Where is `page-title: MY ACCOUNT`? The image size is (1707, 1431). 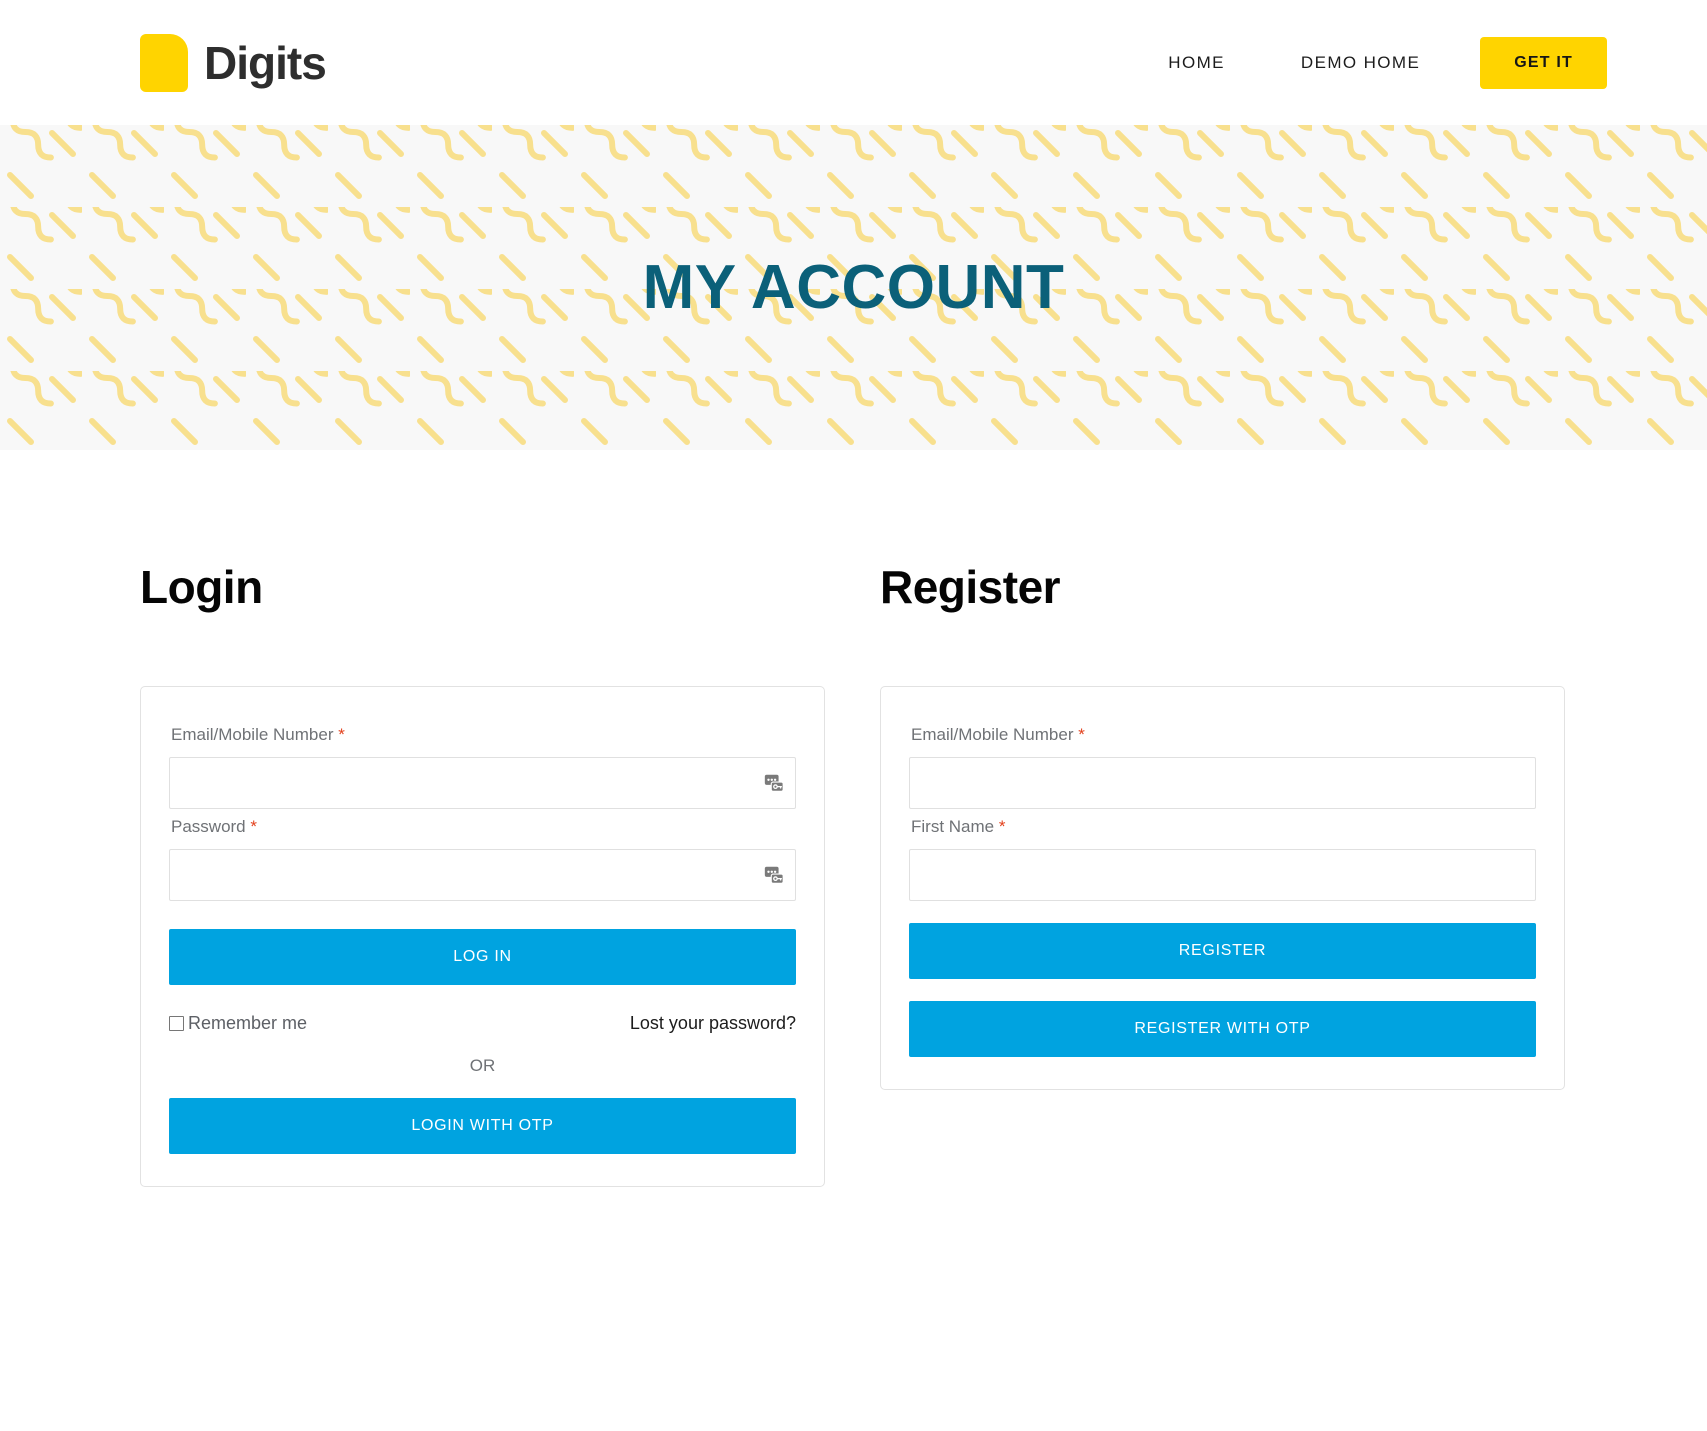 page-title: MY ACCOUNT is located at coordinates (853, 287).